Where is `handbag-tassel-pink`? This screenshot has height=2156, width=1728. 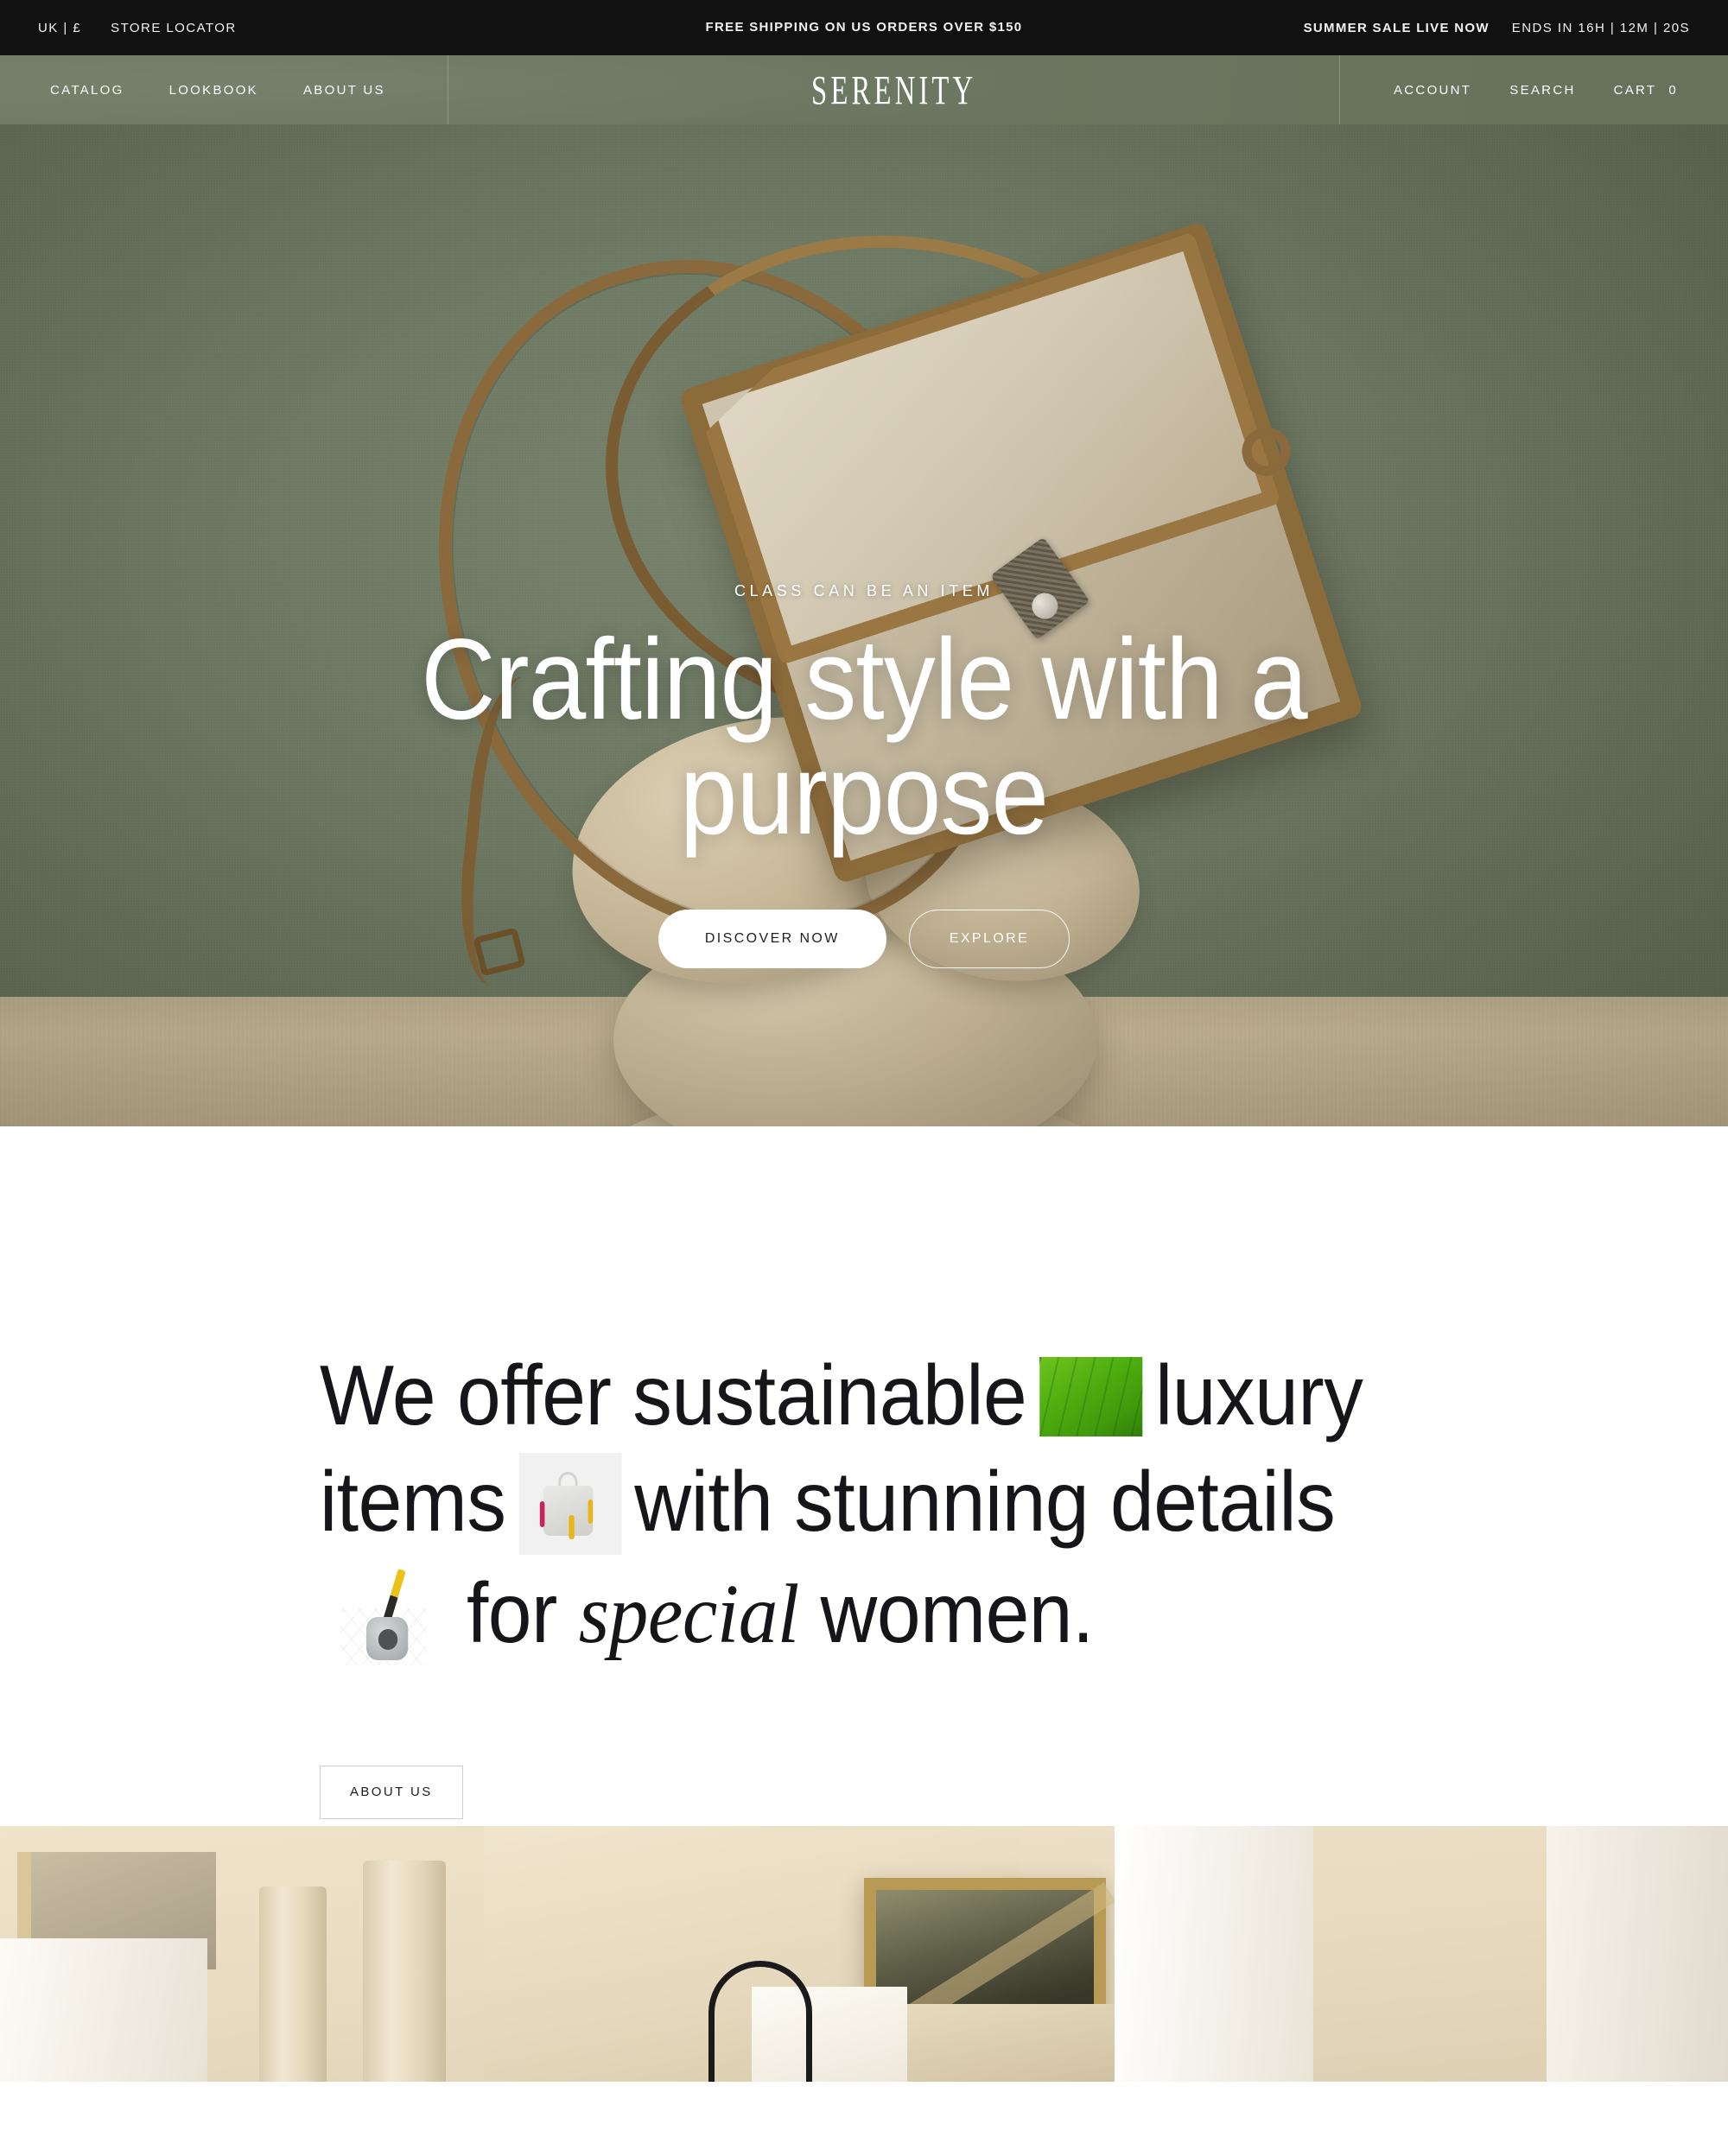 handbag-tassel-pink is located at coordinates (542, 1513).